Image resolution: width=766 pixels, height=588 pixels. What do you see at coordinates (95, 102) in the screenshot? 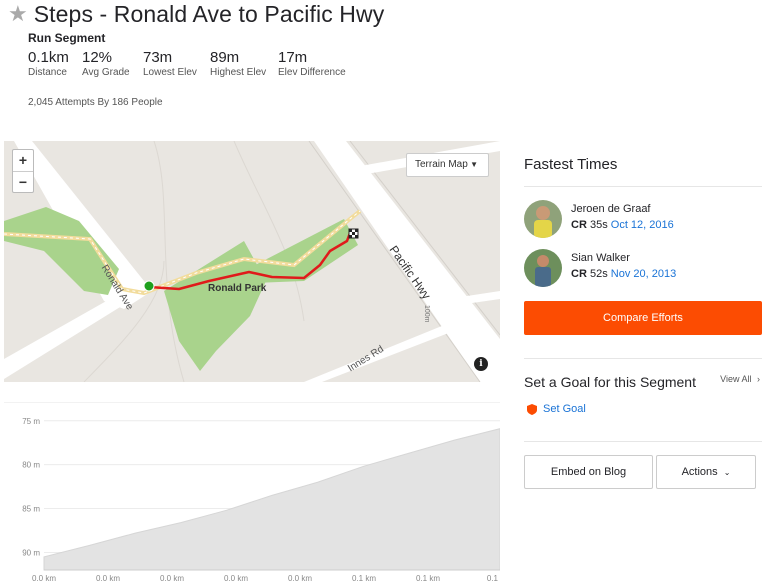
I see `attempts-count: 2,045 Attempts By 186 People` at bounding box center [95, 102].